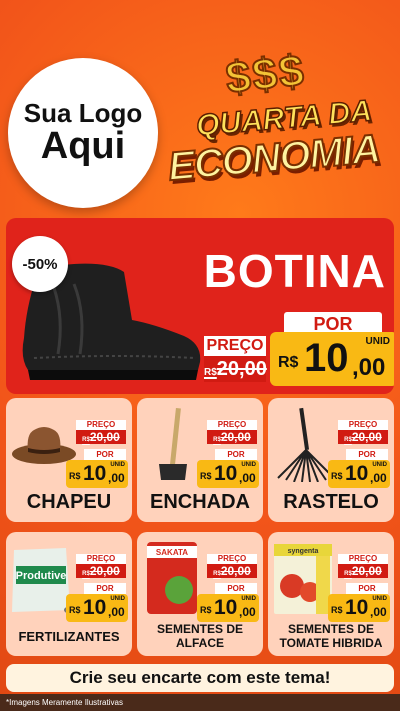  Describe the element at coordinates (40, 264) in the screenshot. I see `discount-badge: -50%` at that location.